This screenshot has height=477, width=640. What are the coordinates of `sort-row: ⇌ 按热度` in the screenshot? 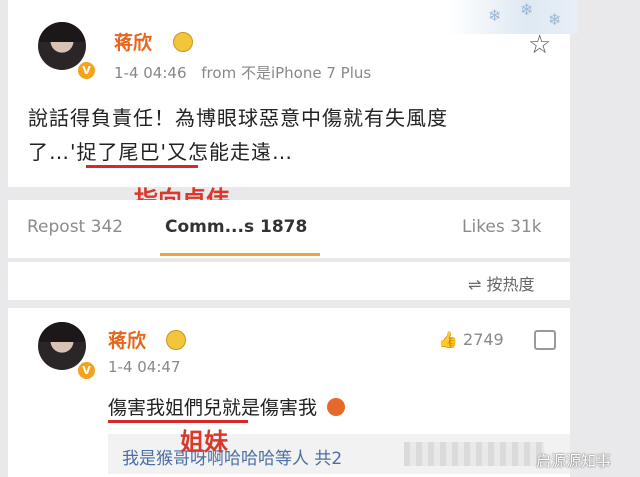 It's located at (289, 281).